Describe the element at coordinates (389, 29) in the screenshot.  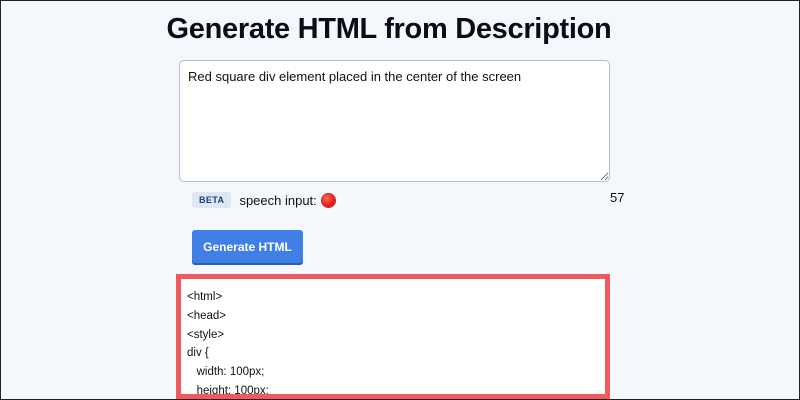
I see `page-title: Generate HTML from Description` at that location.